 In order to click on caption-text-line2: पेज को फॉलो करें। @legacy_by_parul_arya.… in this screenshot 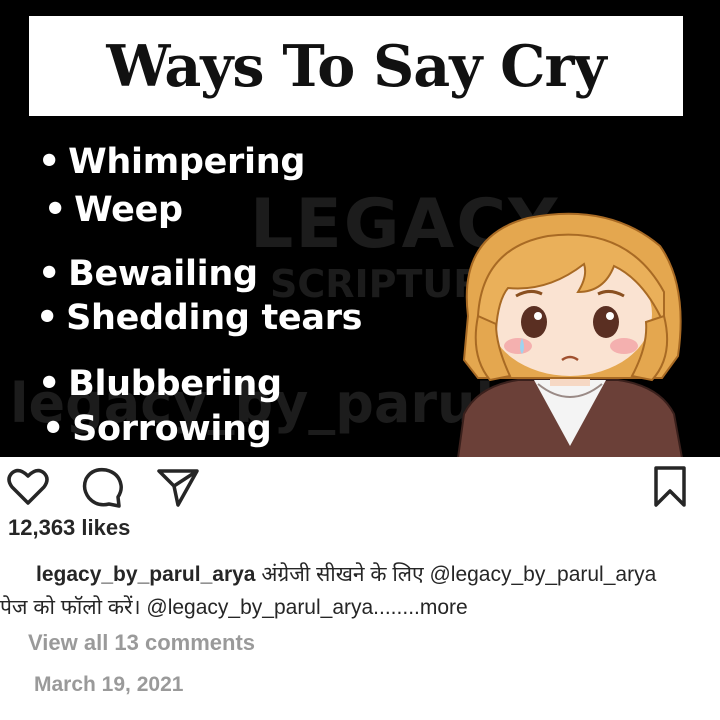, I will do `click(210, 607)`.